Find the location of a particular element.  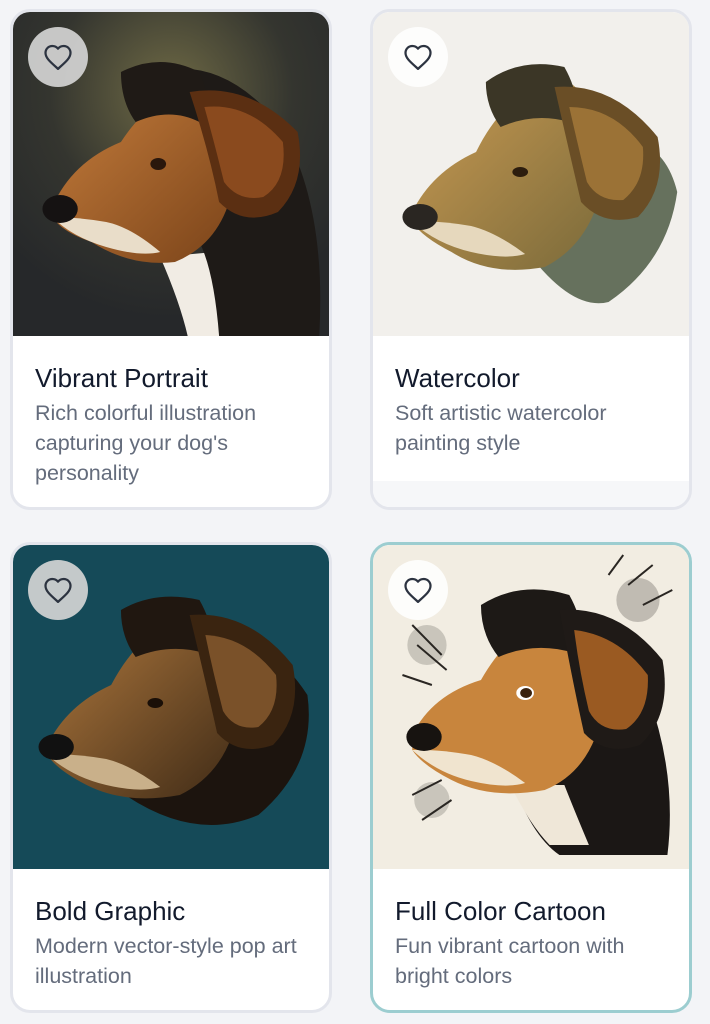

style-description: Soft artistic watercolor painting style is located at coordinates (501, 428).